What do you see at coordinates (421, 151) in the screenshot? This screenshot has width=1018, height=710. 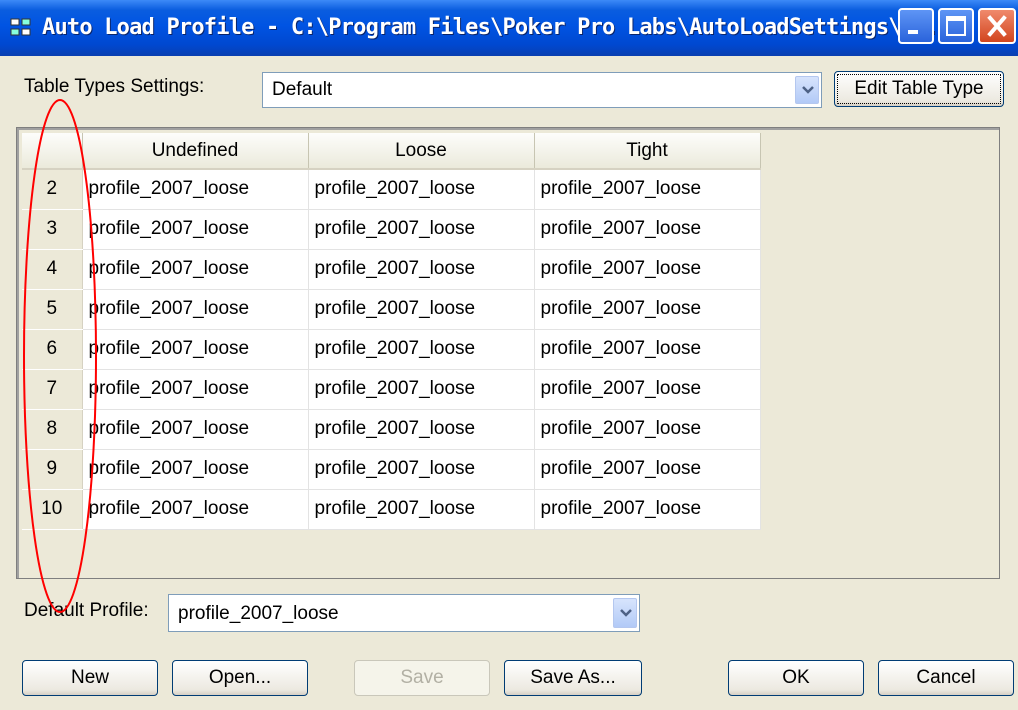 I see `column-header-loose: Loose` at bounding box center [421, 151].